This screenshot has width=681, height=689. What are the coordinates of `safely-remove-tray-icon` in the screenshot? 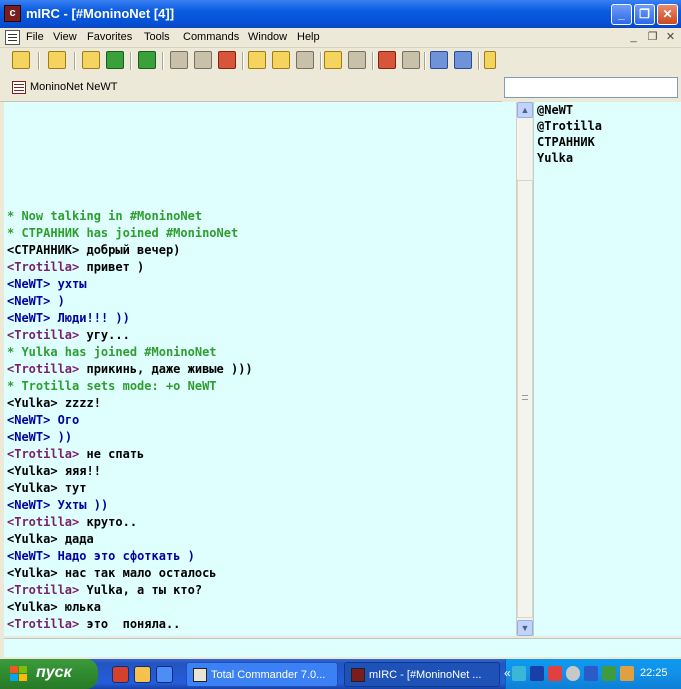 It's located at (609, 673).